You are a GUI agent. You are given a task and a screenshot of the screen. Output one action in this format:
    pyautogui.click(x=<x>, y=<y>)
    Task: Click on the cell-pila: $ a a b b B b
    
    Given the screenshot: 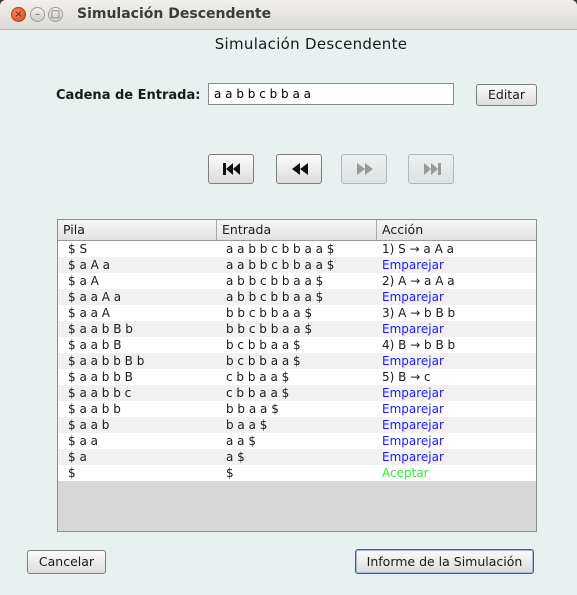 What is the action you would take?
    pyautogui.click(x=106, y=361)
    